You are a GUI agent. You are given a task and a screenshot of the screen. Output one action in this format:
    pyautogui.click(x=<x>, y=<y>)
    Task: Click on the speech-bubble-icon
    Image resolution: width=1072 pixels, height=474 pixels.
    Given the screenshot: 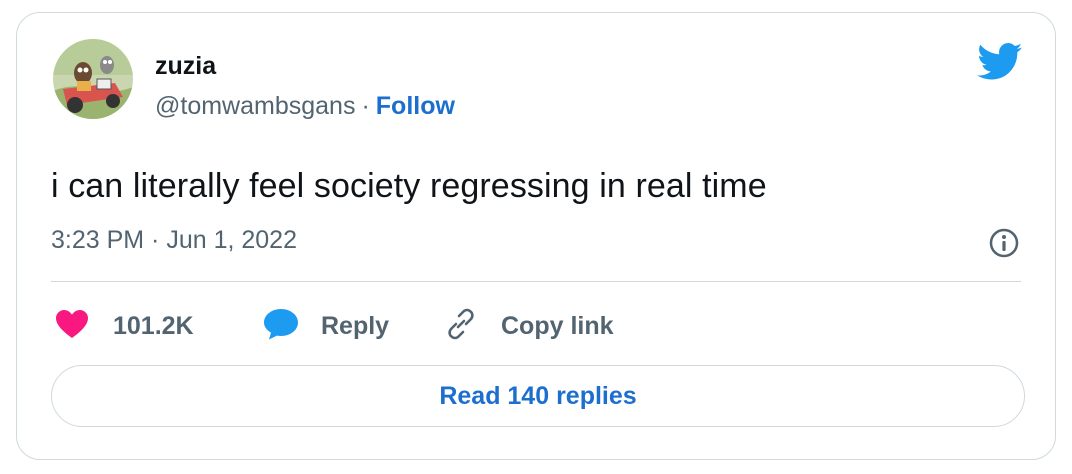 What is the action you would take?
    pyautogui.click(x=281, y=326)
    